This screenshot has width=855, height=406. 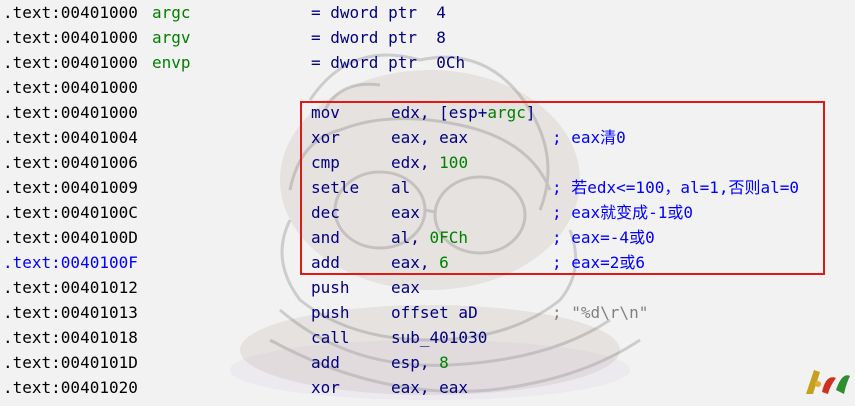 I want to click on variable-definition: = dword ptr 4, so click(x=378, y=12).